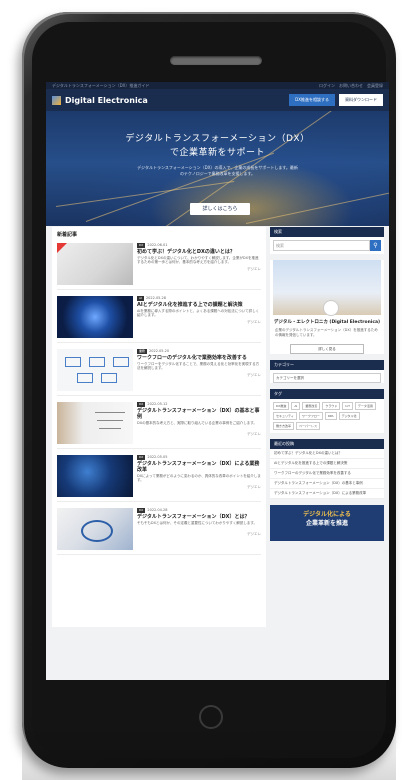 This screenshot has width=413, height=780. Describe the element at coordinates (199, 517) in the screenshot. I see `article-title: デジタルトランスフォーメーション（DX）とは？` at that location.